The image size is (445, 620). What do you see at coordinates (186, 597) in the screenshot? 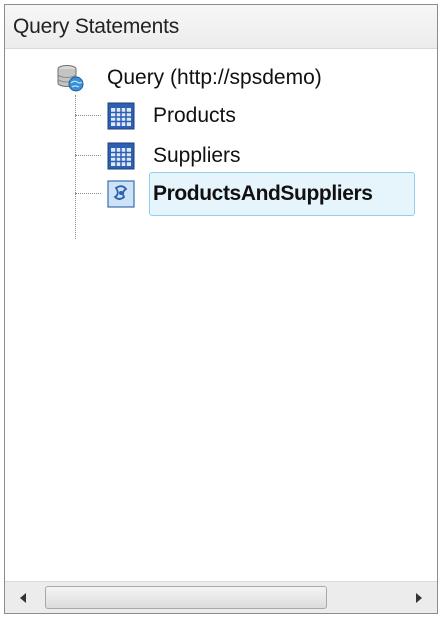
I see `scrollbar-thumb` at bounding box center [186, 597].